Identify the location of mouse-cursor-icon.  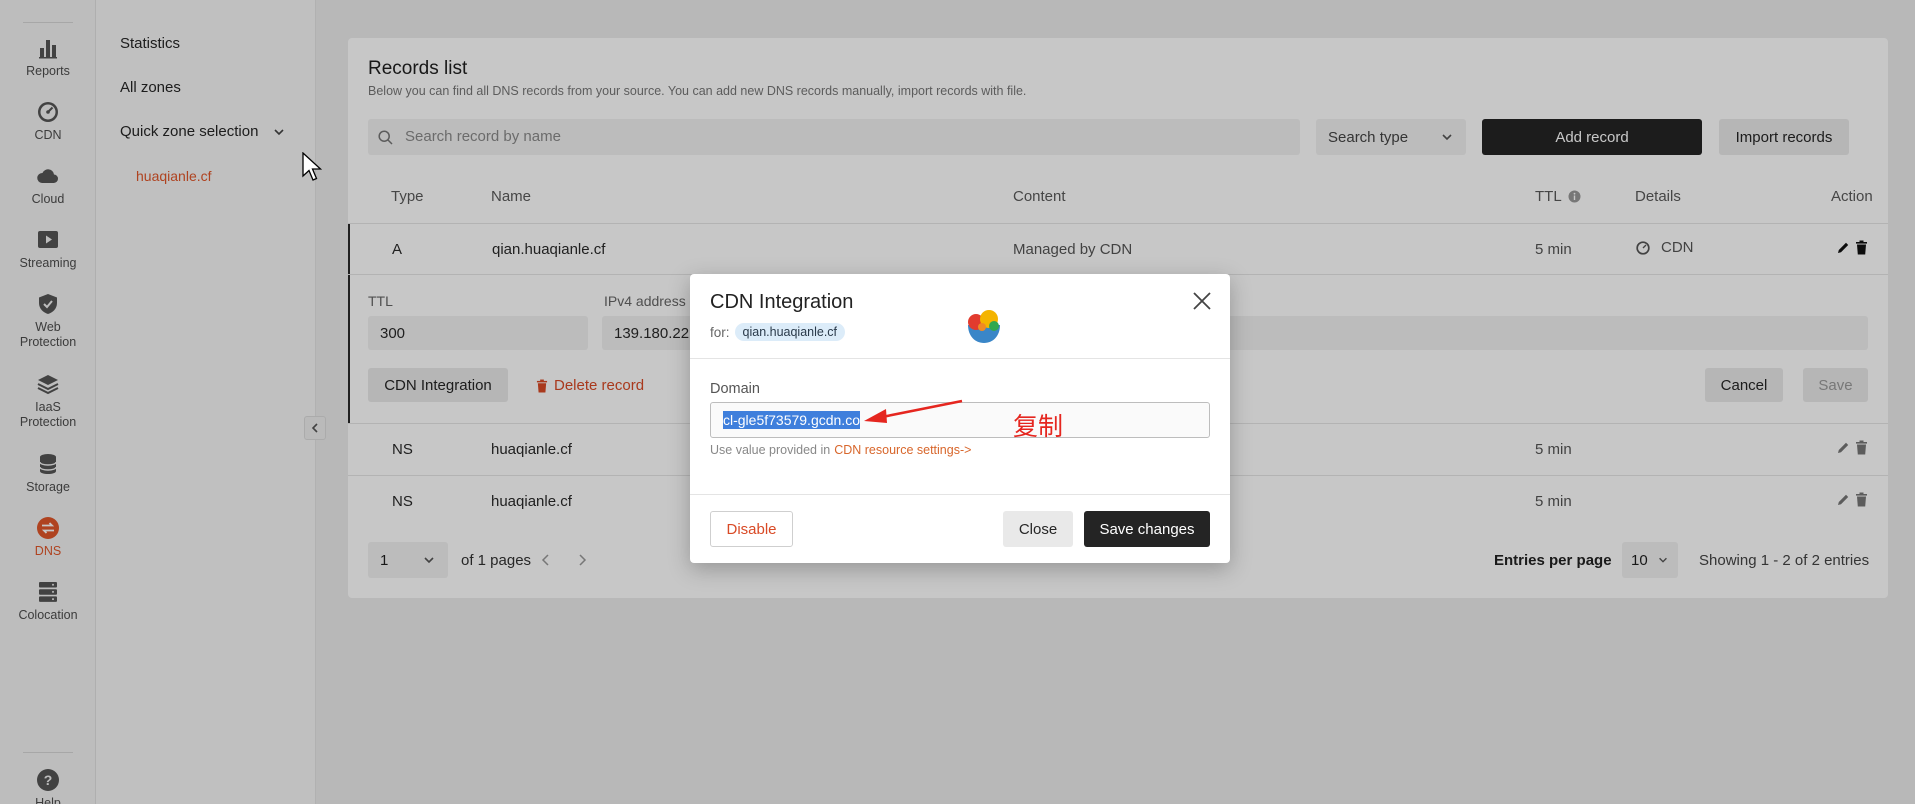
(312, 166).